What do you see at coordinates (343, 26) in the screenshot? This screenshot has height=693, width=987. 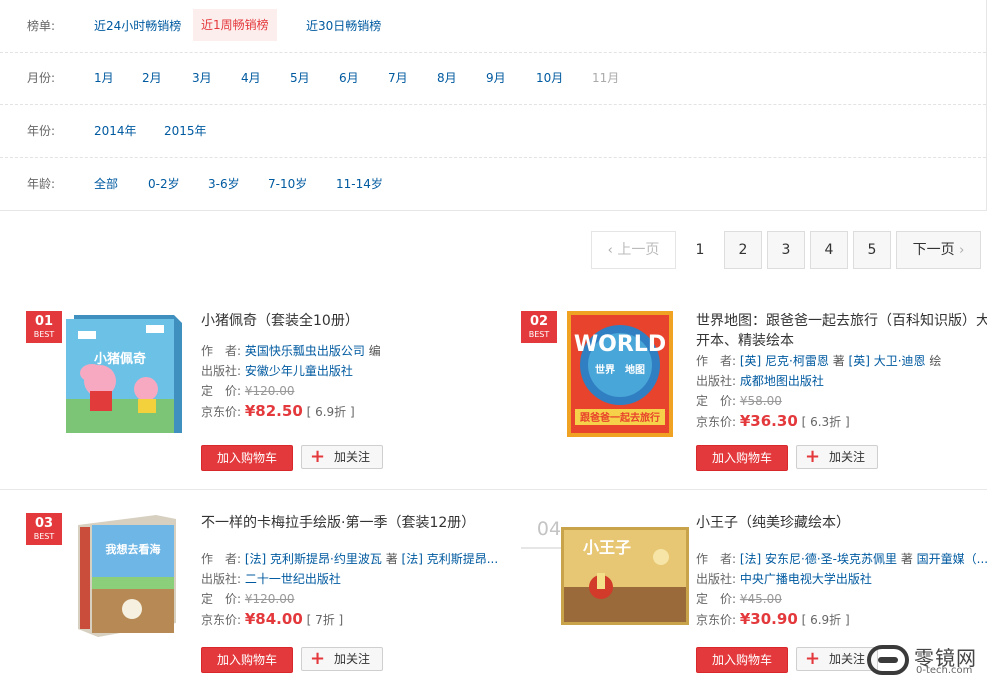 I see `filter-option-list-3: 近30日畅销榜` at bounding box center [343, 26].